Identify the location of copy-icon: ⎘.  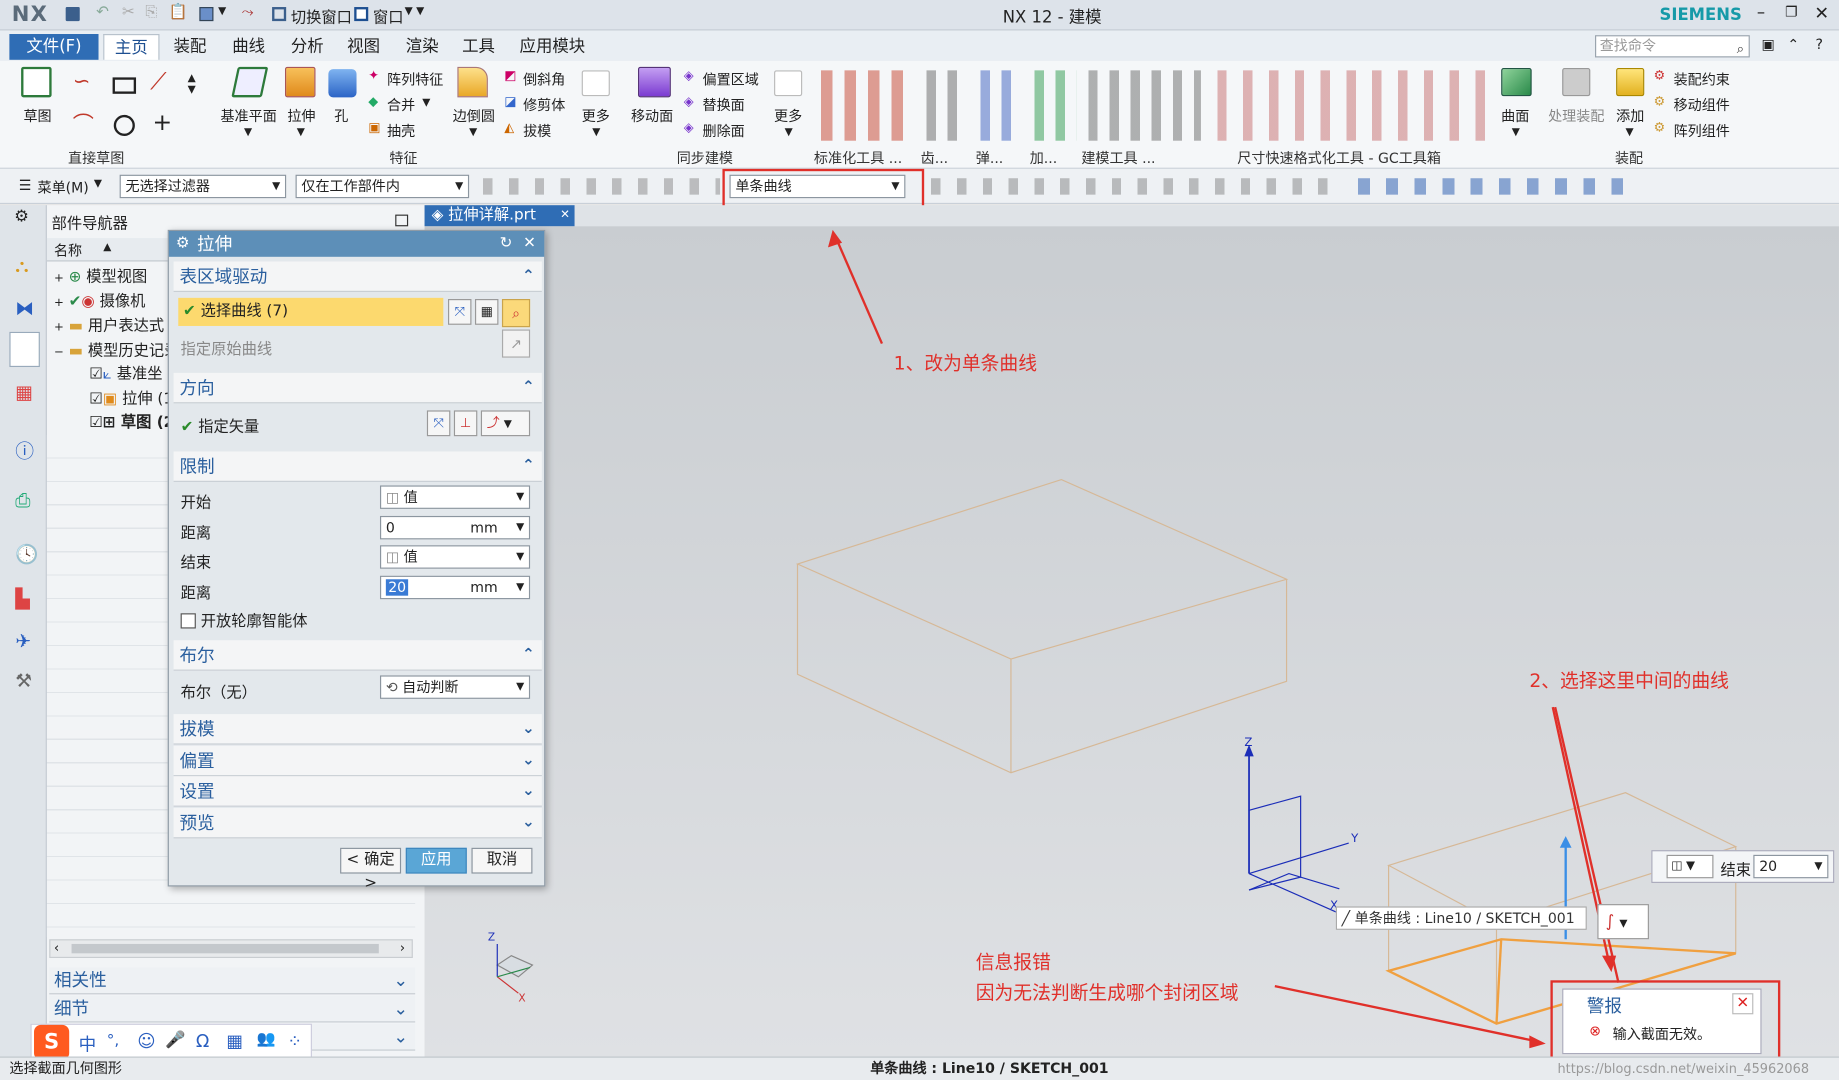
(151, 13).